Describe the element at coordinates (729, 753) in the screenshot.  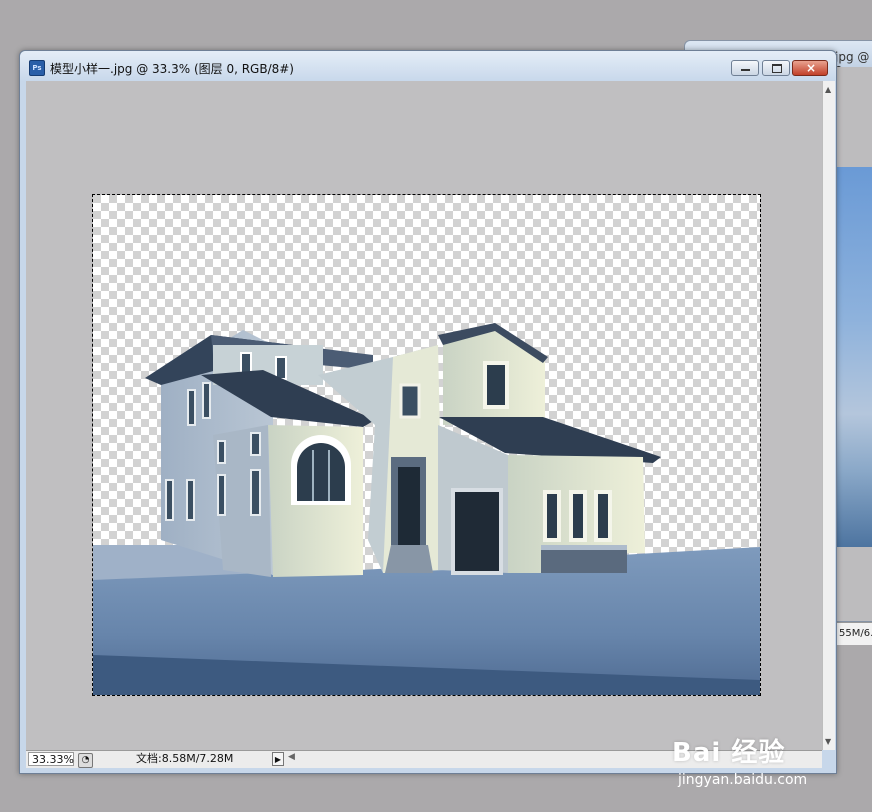
I see `watermark-brand: Bai 经验` at that location.